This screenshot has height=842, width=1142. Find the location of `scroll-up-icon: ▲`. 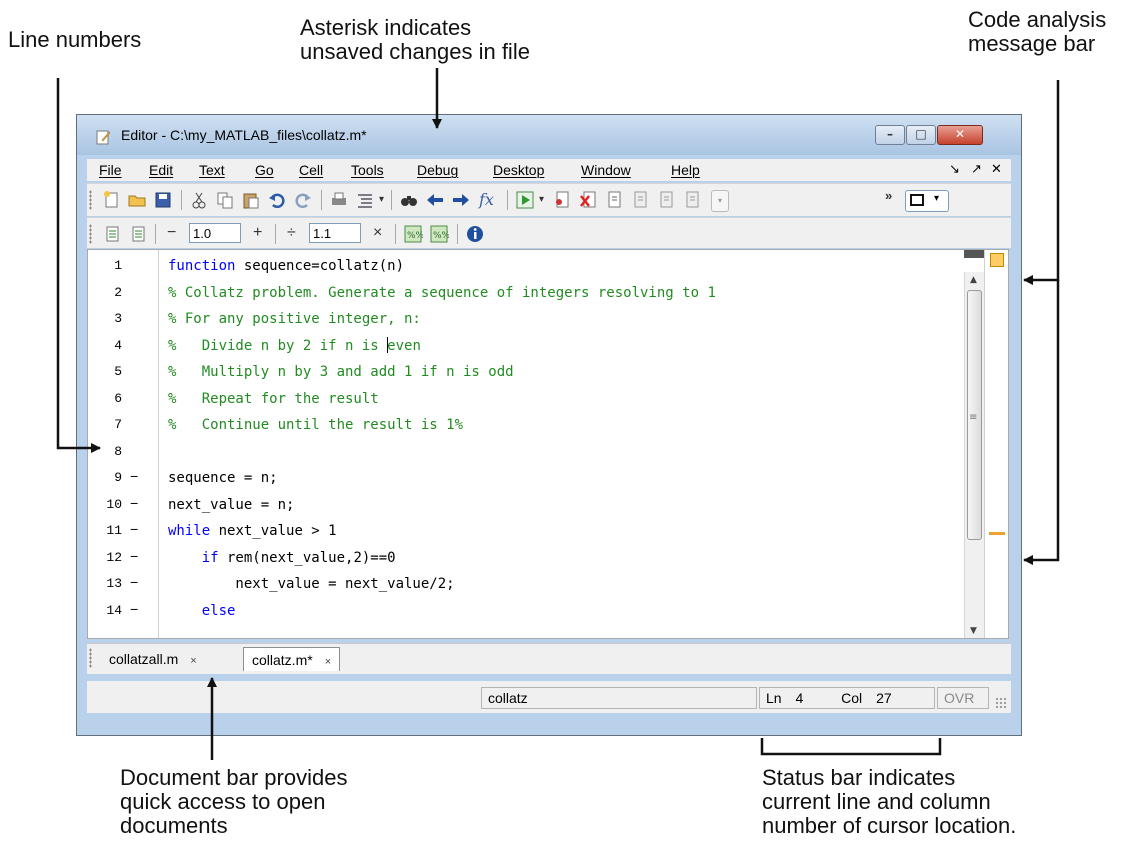

scroll-up-icon: ▲ is located at coordinates (973, 280).